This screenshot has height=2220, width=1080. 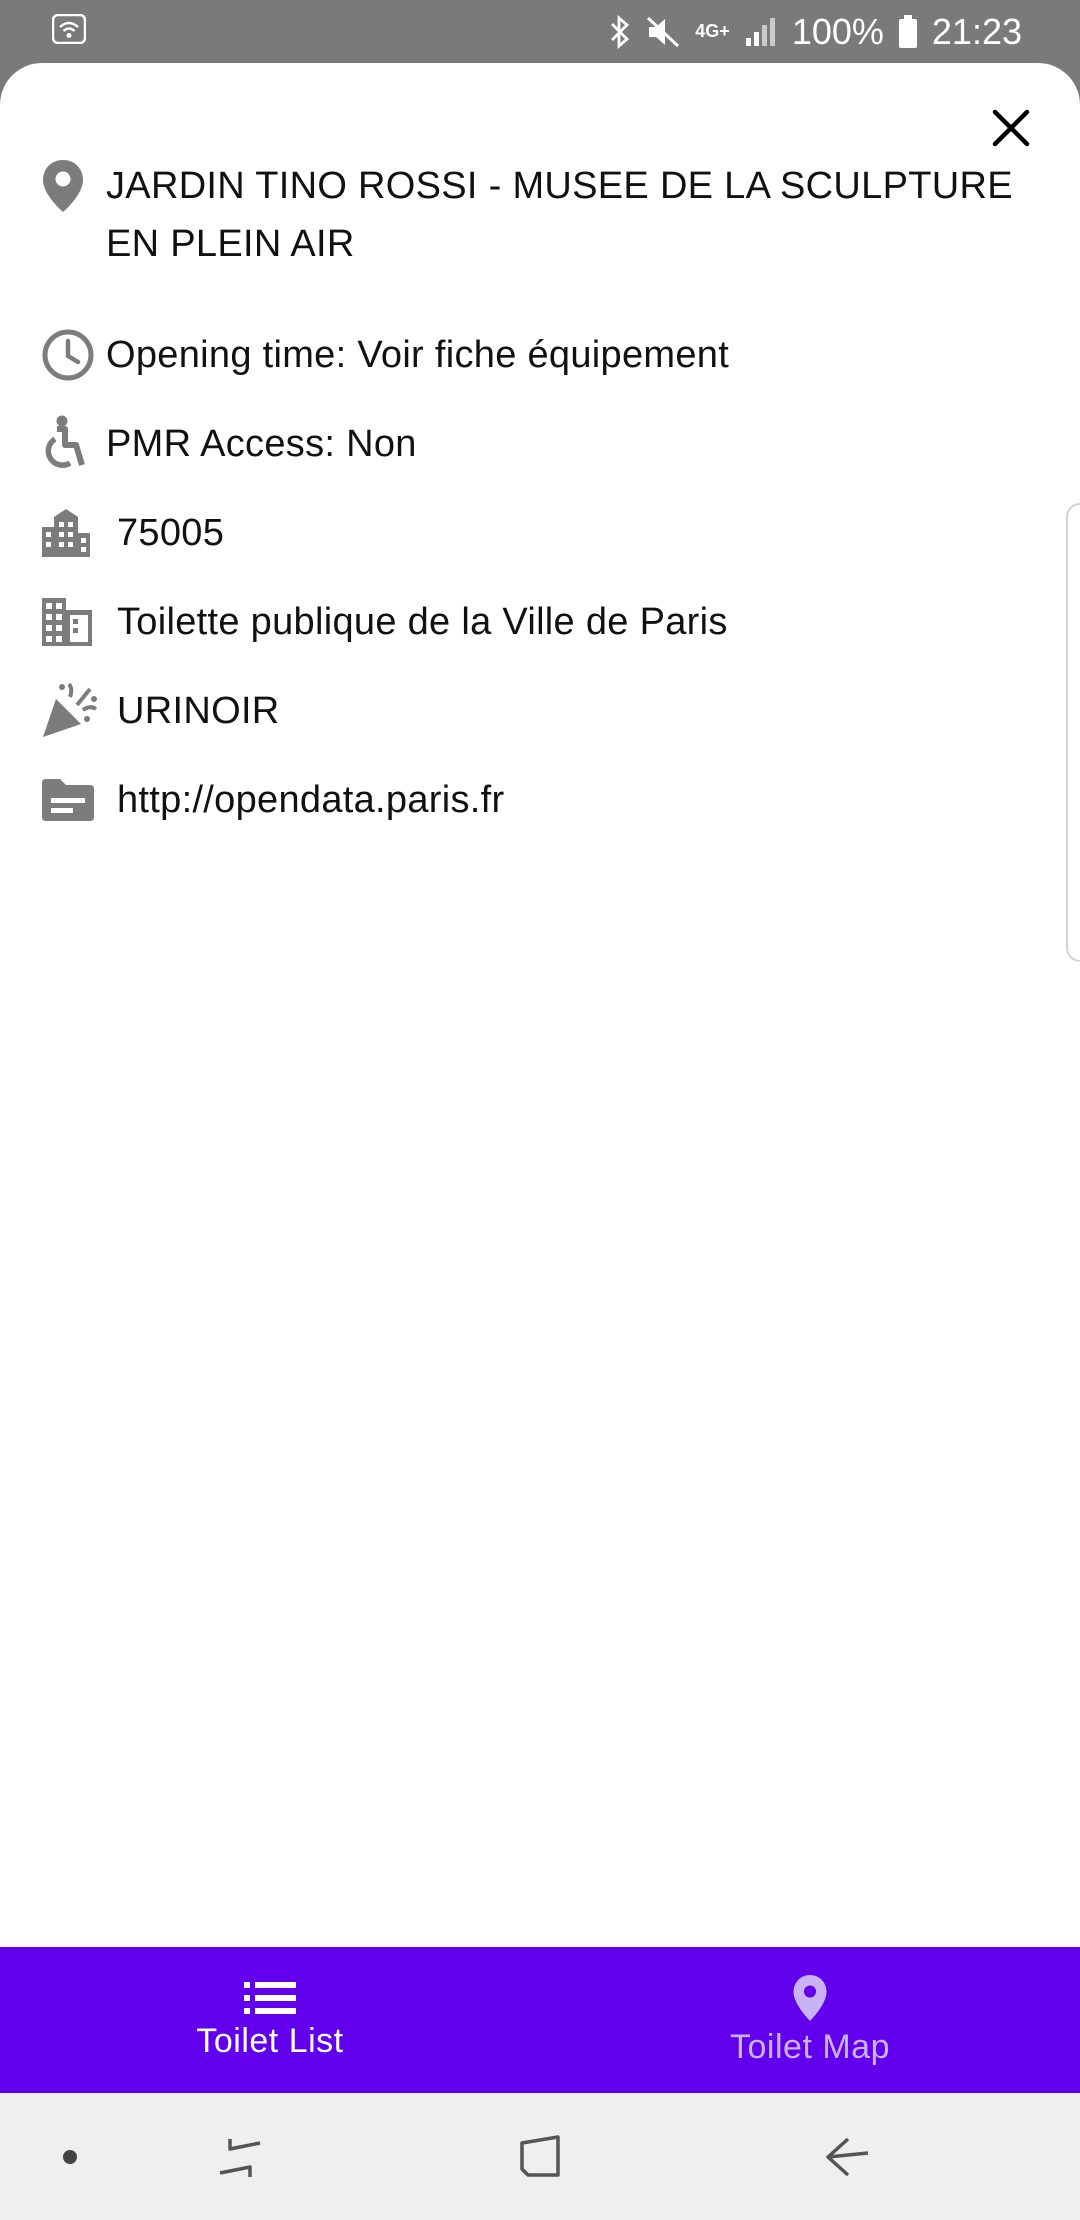 I want to click on back-arrow-icon, so click(x=847, y=2156).